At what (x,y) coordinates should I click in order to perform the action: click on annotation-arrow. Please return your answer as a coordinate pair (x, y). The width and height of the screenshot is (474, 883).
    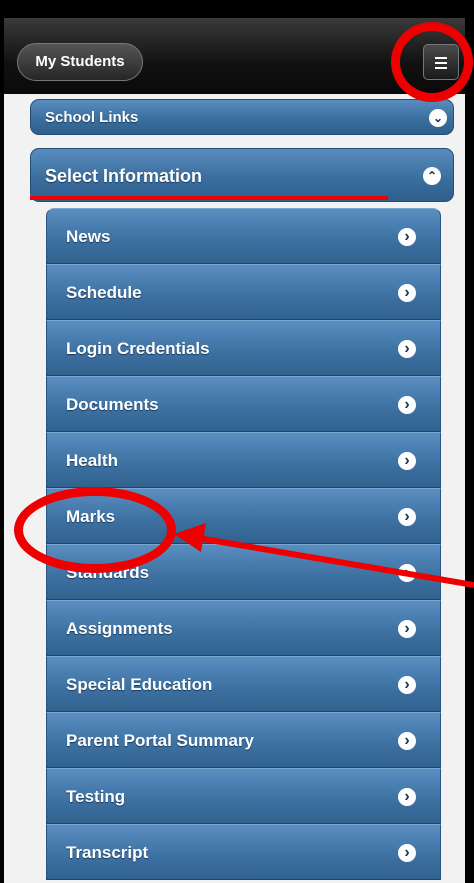
    Looking at the image, I should click on (324, 555).